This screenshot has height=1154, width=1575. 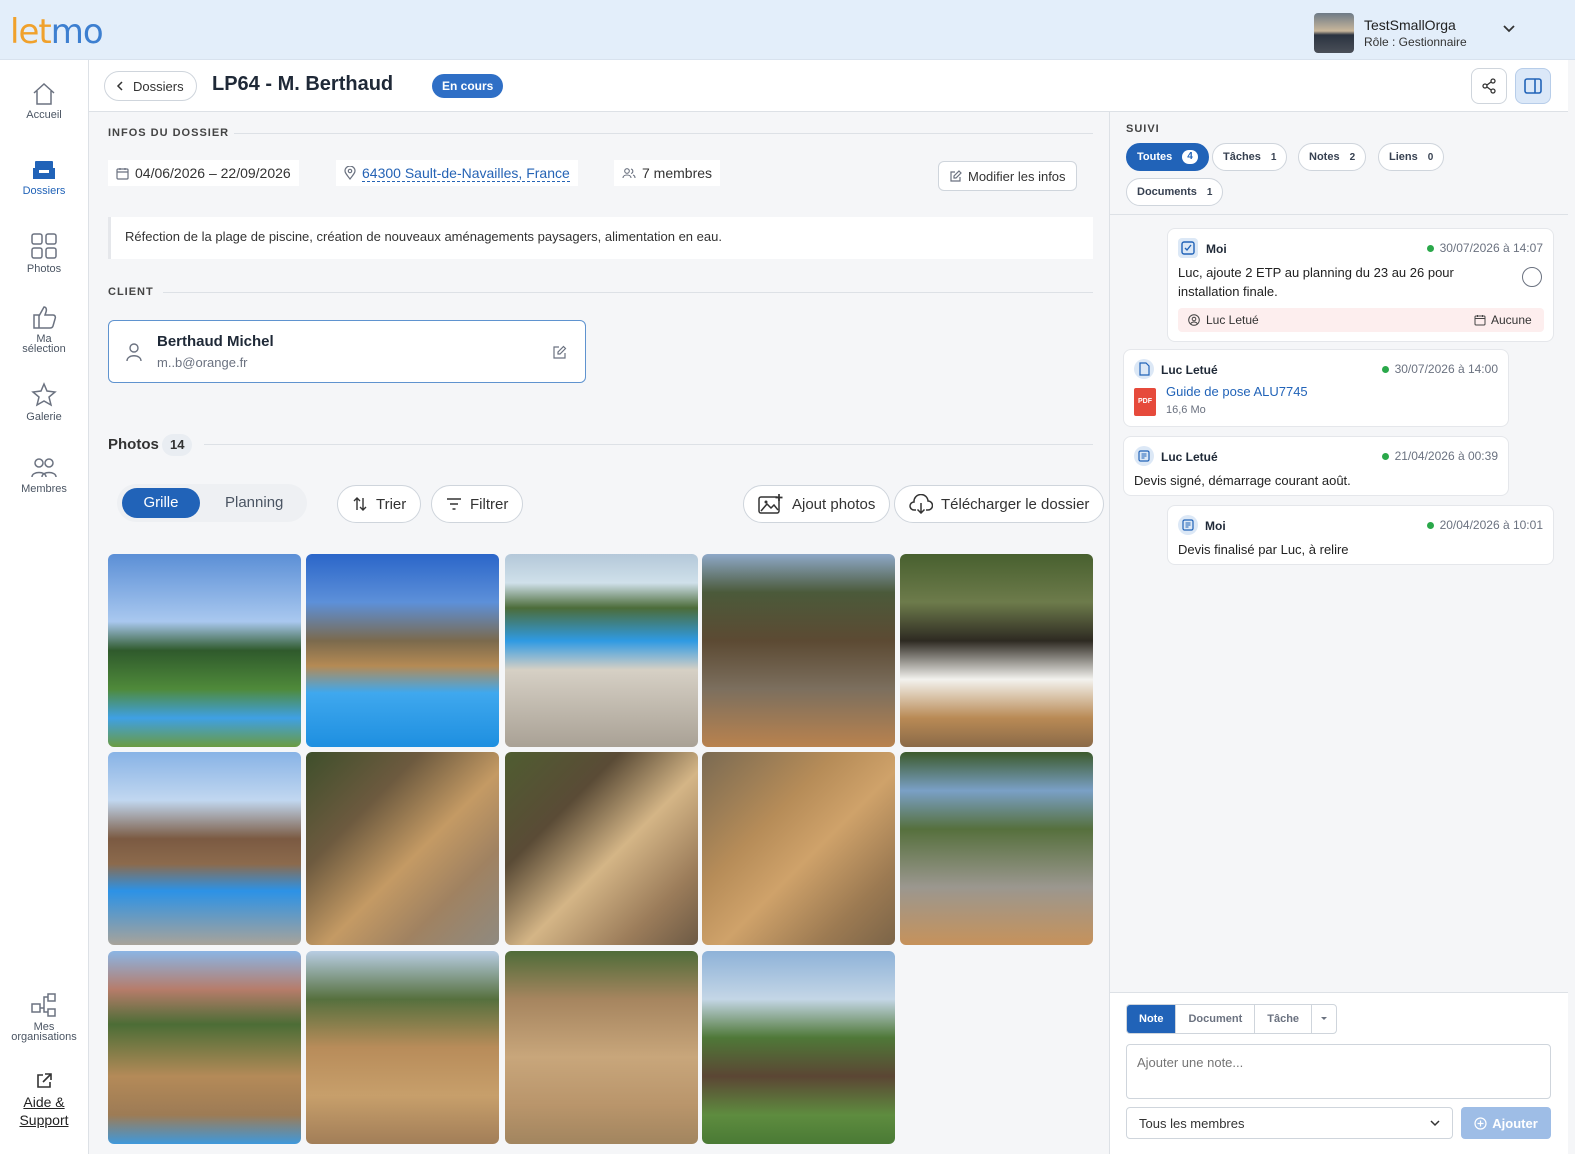 I want to click on task-assignee: Luc Letué, so click(x=1232, y=320).